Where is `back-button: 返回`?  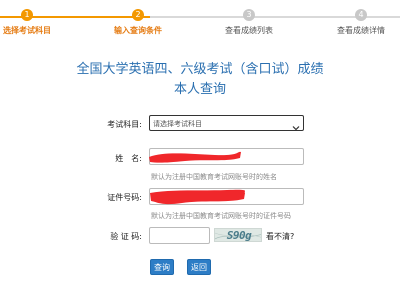
back-button: 返回 is located at coordinates (199, 267).